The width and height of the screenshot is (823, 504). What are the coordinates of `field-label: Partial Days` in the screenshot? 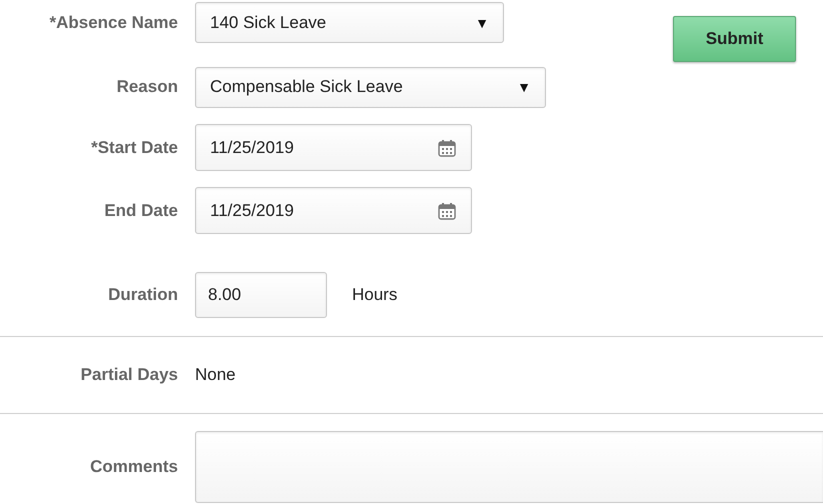 It's located at (129, 375).